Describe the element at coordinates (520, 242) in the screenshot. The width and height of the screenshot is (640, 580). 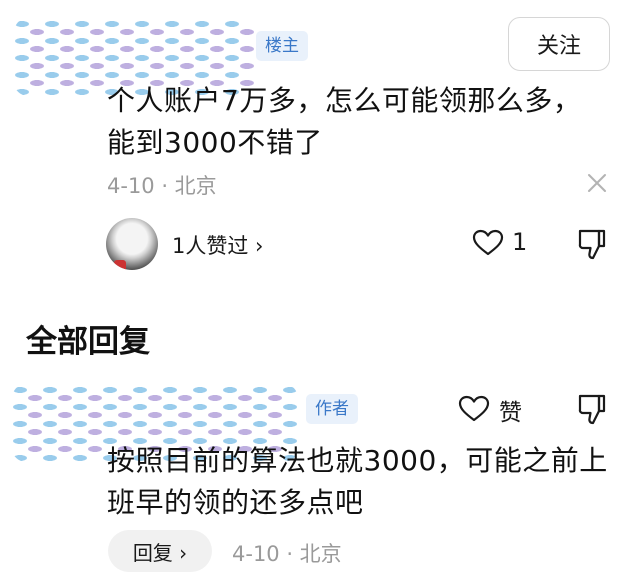
I see `like-count: 1` at that location.